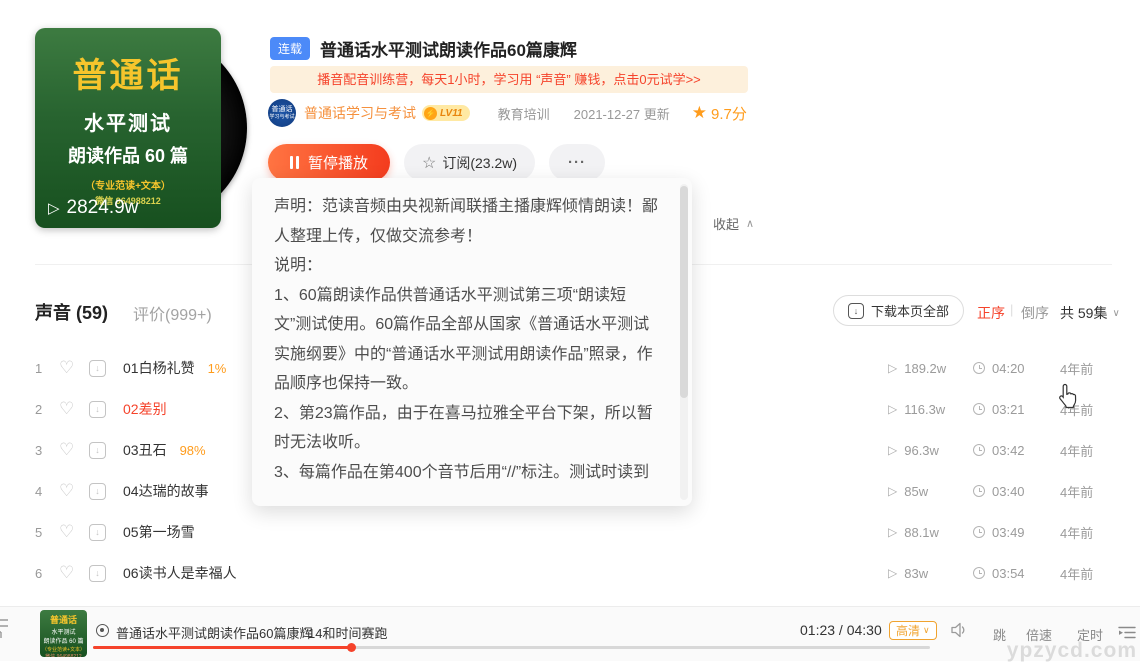 The height and width of the screenshot is (663, 1140). I want to click on track-title-playing: 02差别, so click(145, 409).